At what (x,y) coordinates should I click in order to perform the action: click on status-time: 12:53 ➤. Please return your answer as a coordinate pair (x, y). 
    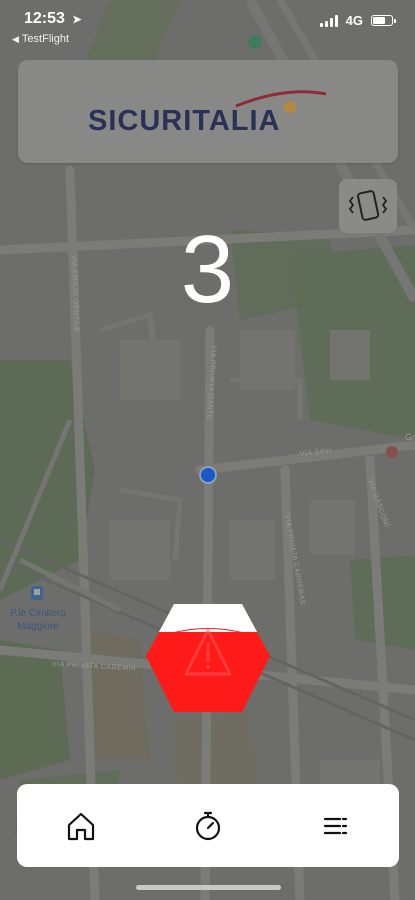
    Looking at the image, I should click on (53, 19).